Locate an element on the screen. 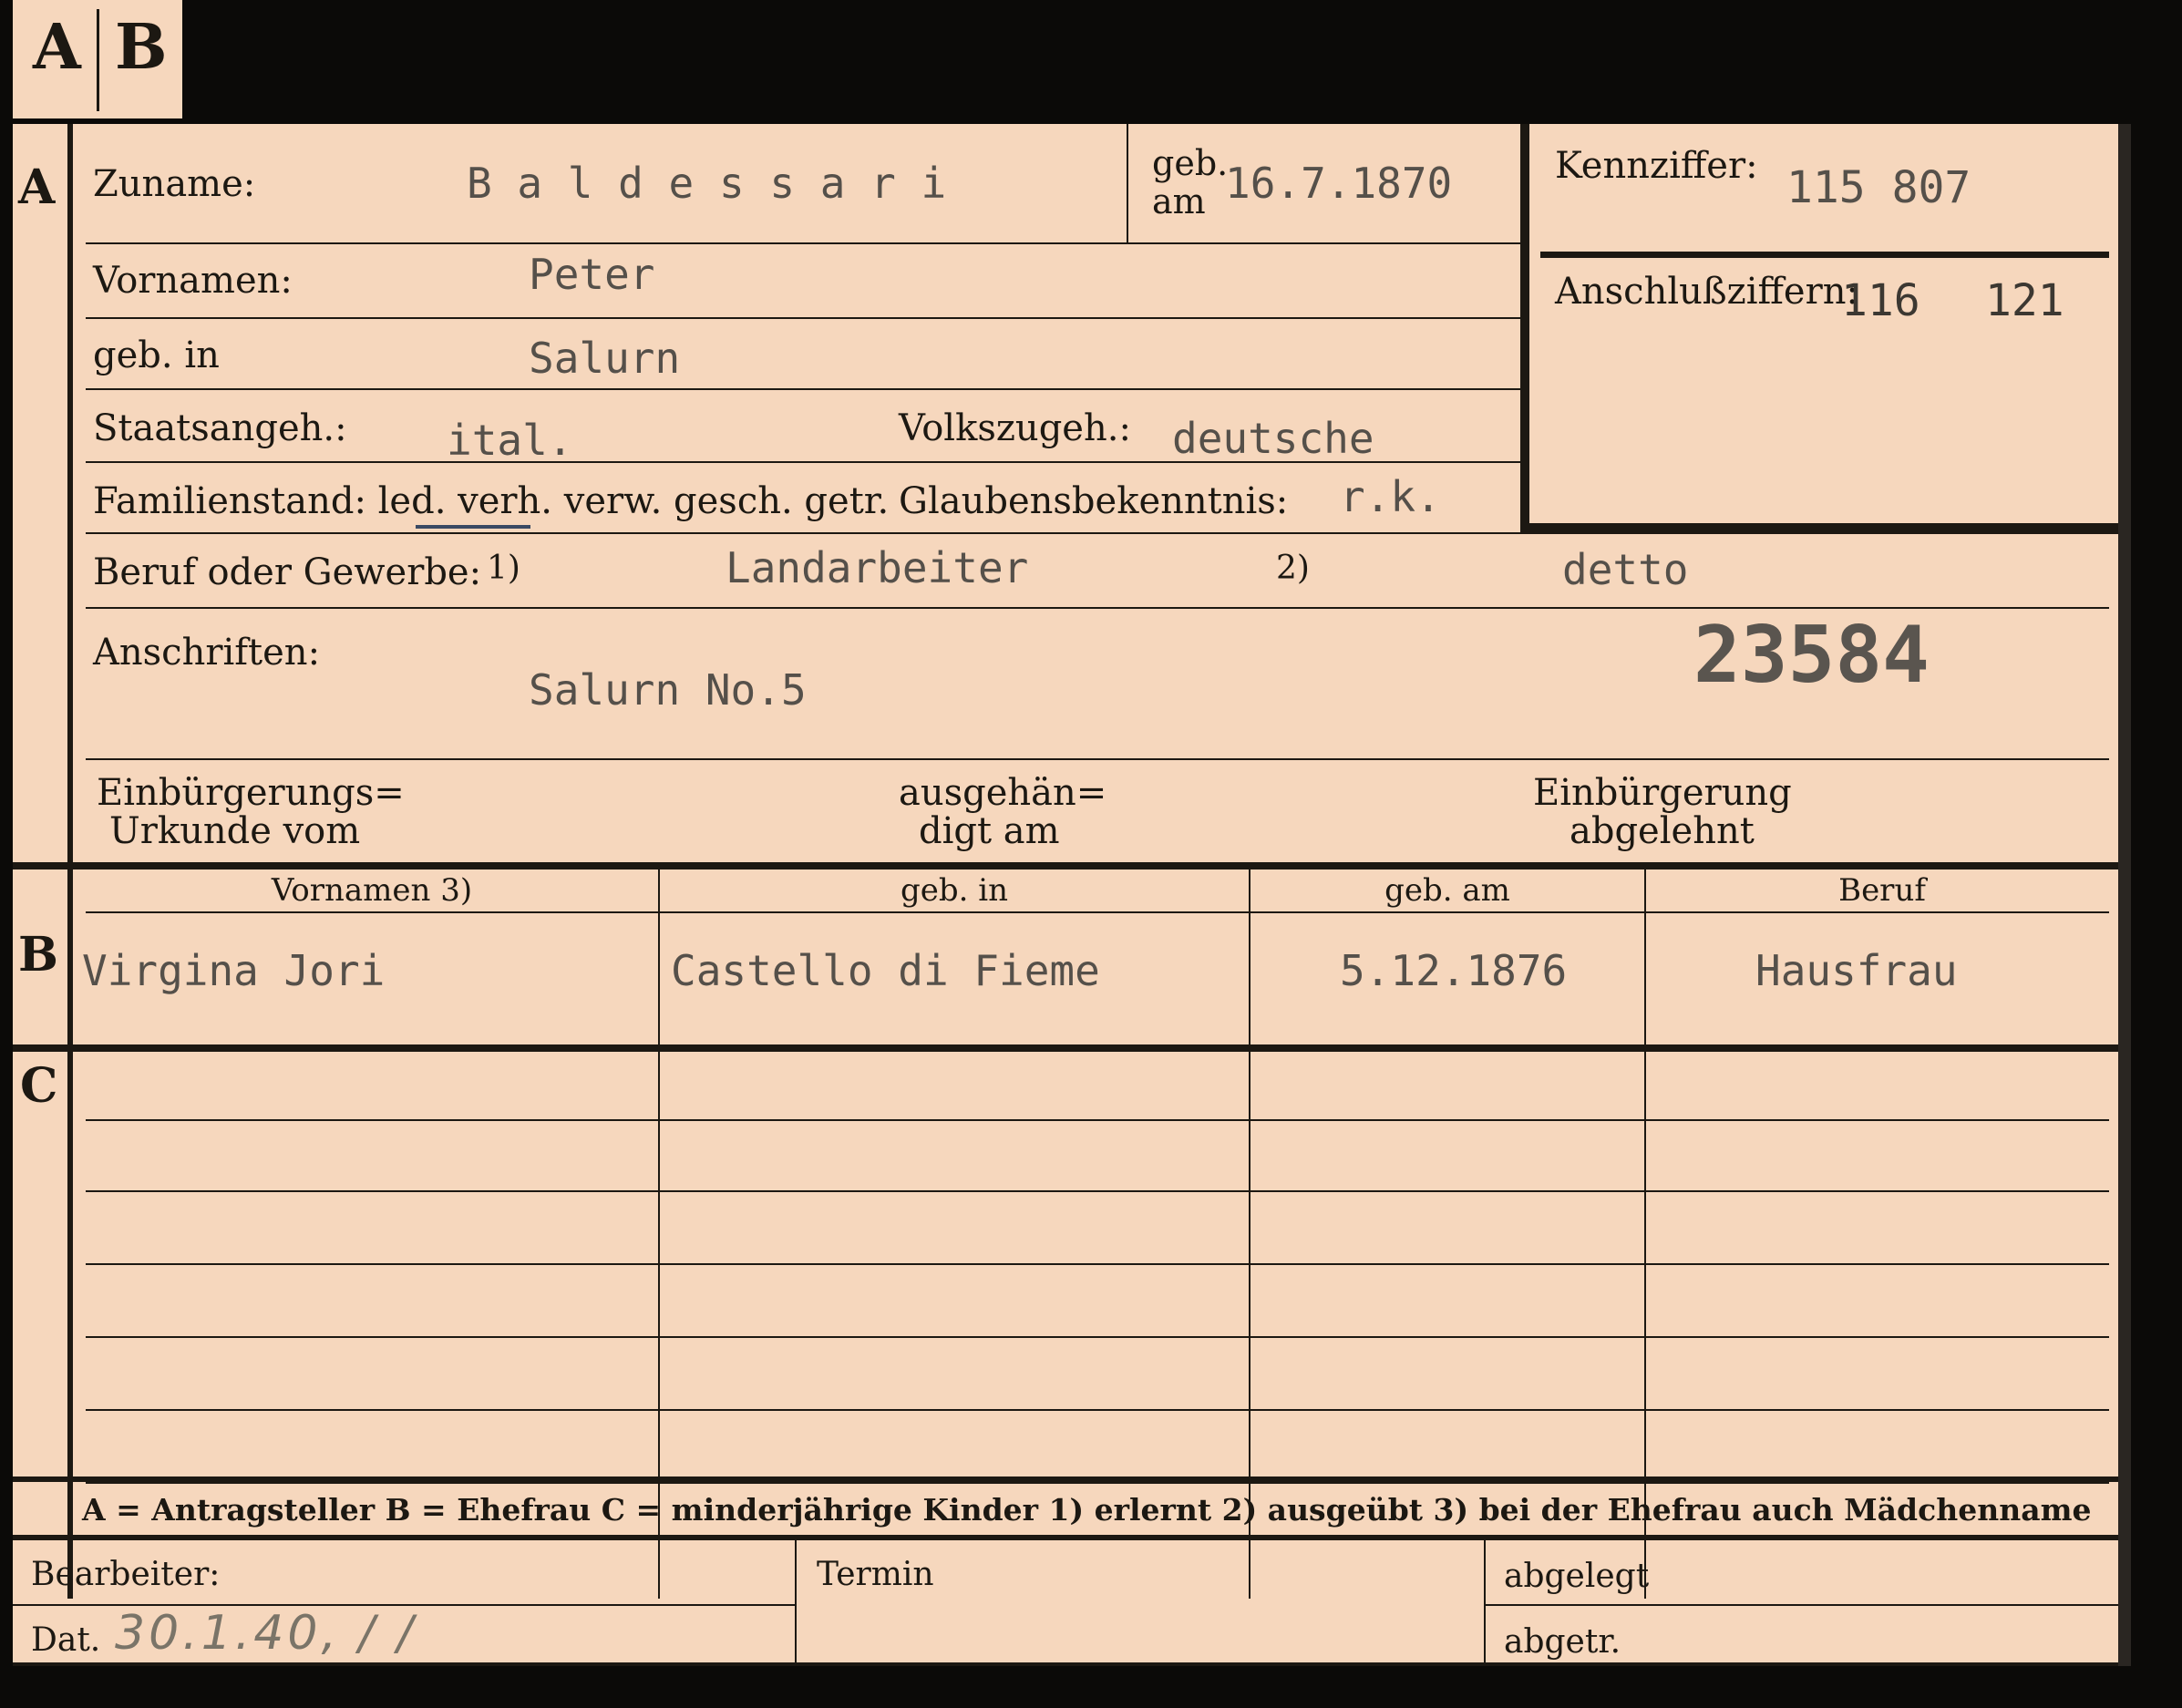  abgelegt-label: abgelegt is located at coordinates (1577, 1576).